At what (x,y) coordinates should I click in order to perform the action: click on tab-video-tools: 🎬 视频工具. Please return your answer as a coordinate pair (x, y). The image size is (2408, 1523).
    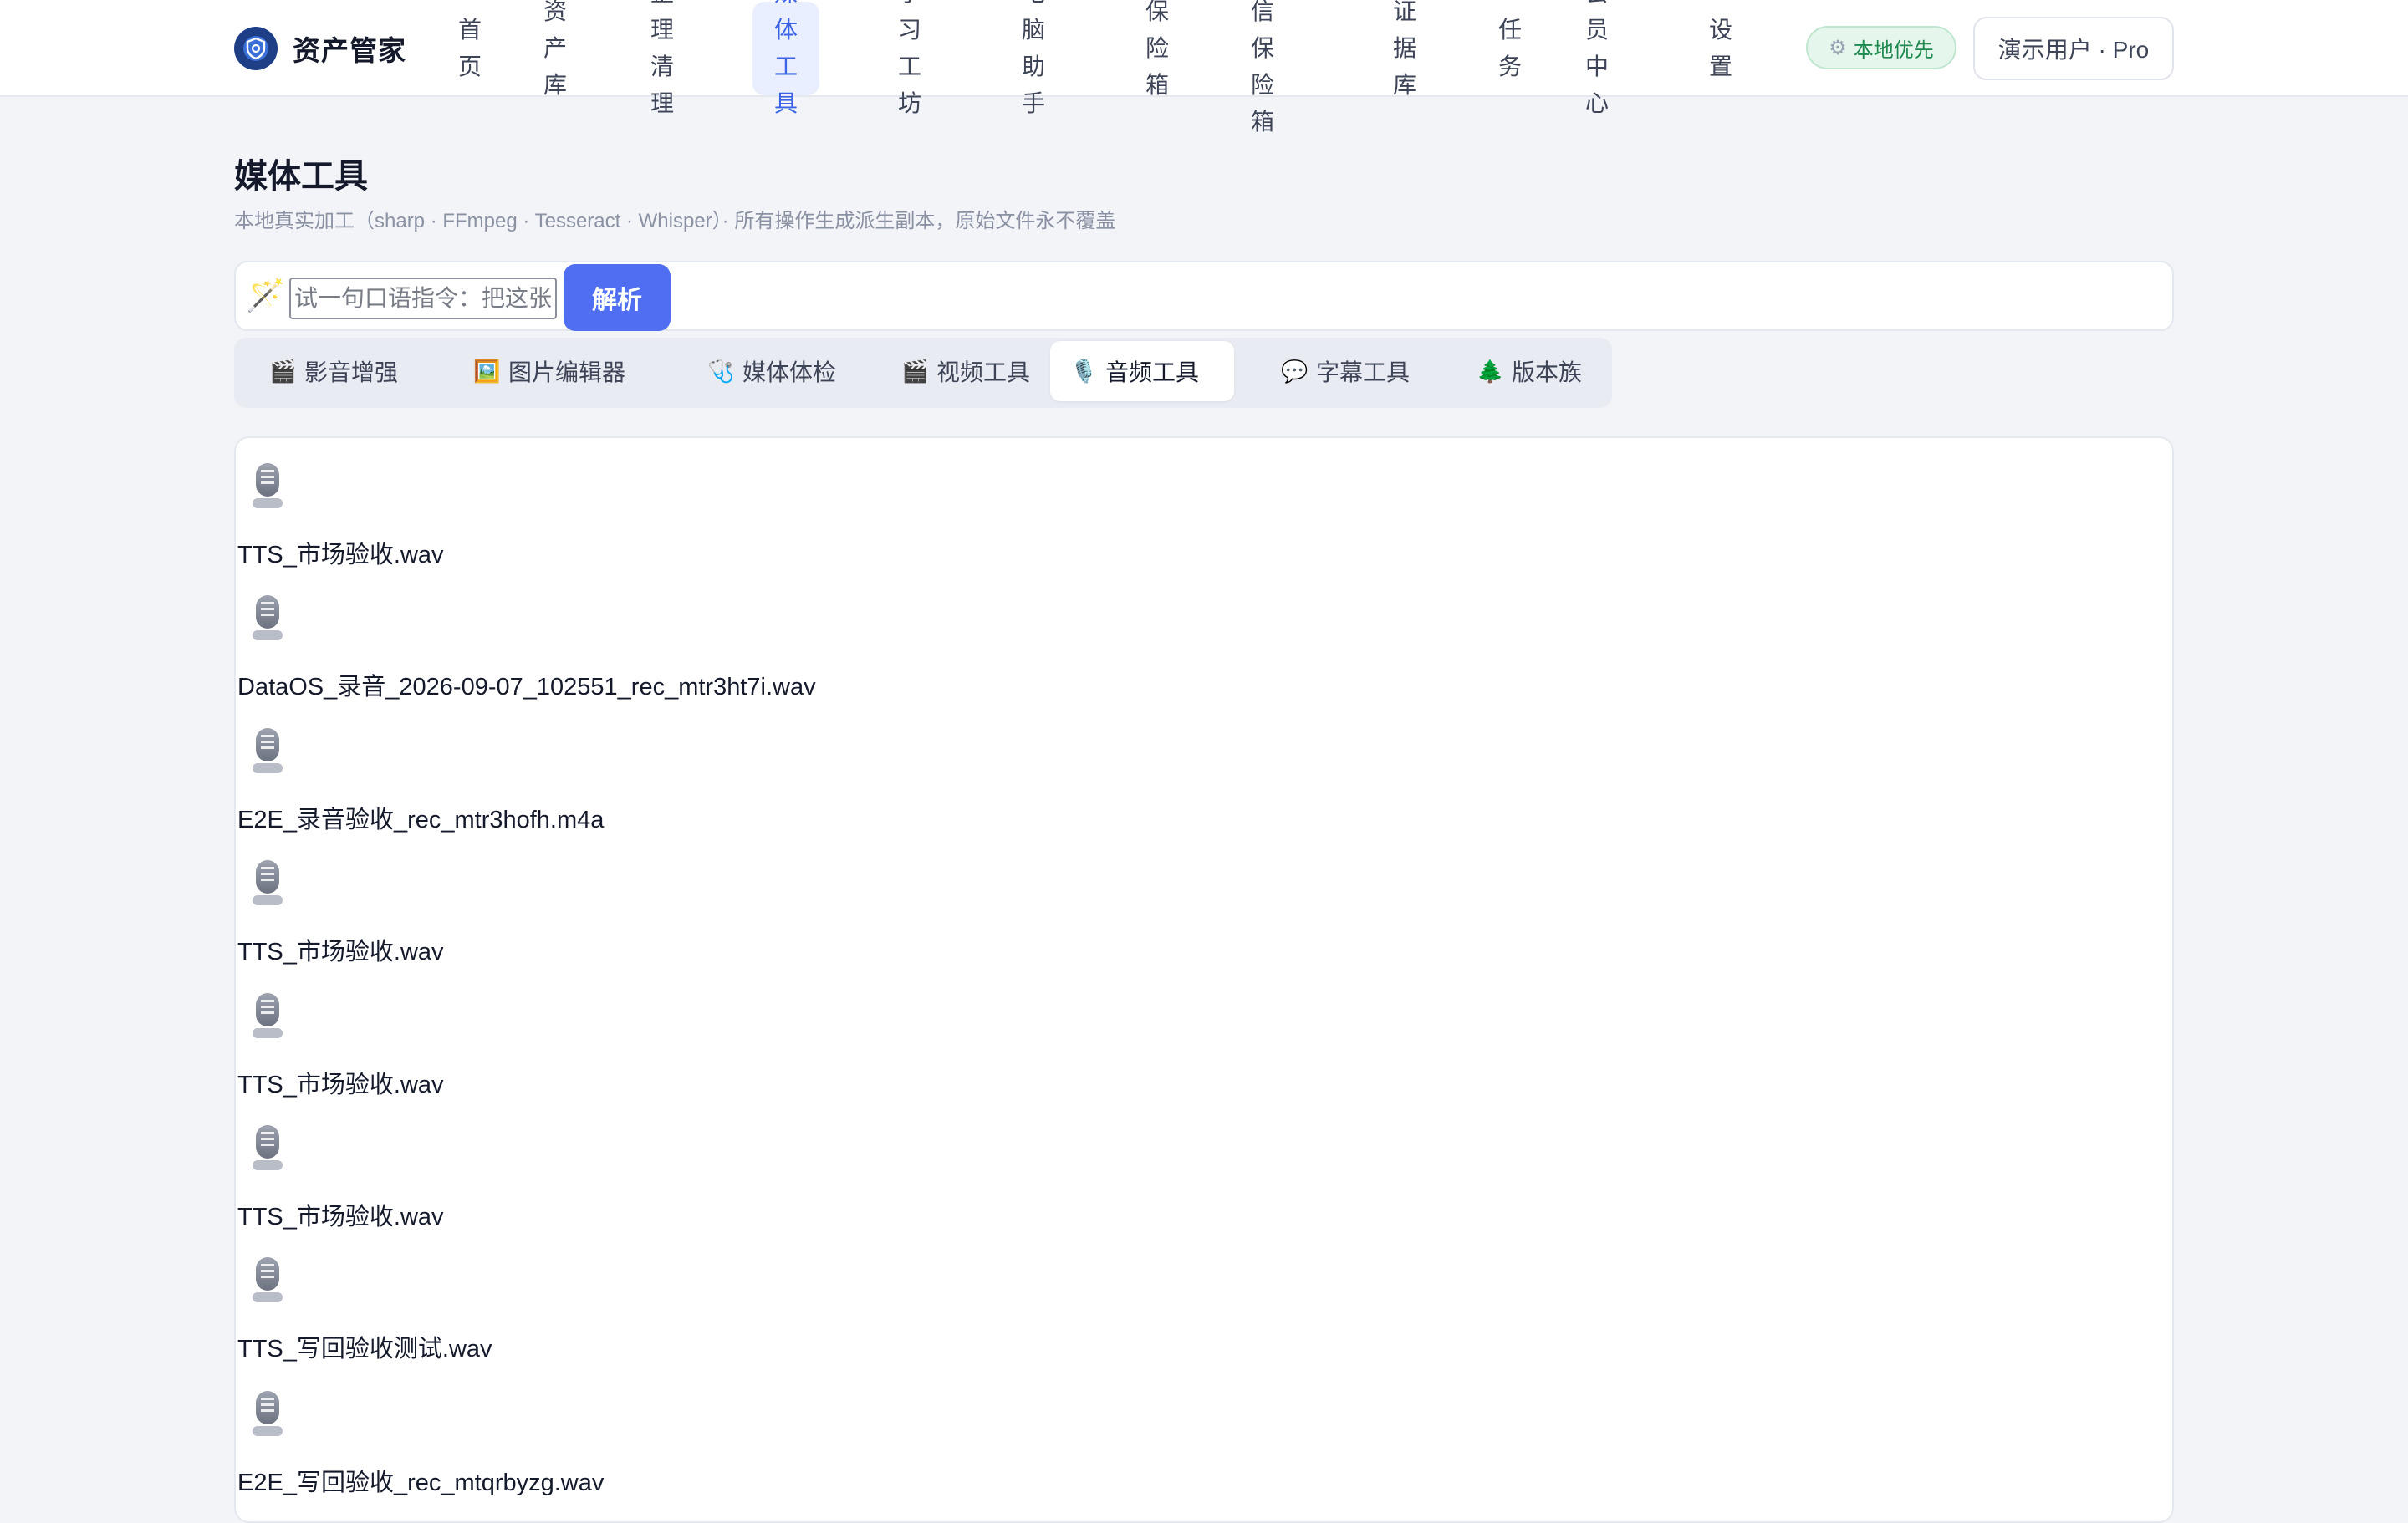
    Looking at the image, I should click on (966, 371).